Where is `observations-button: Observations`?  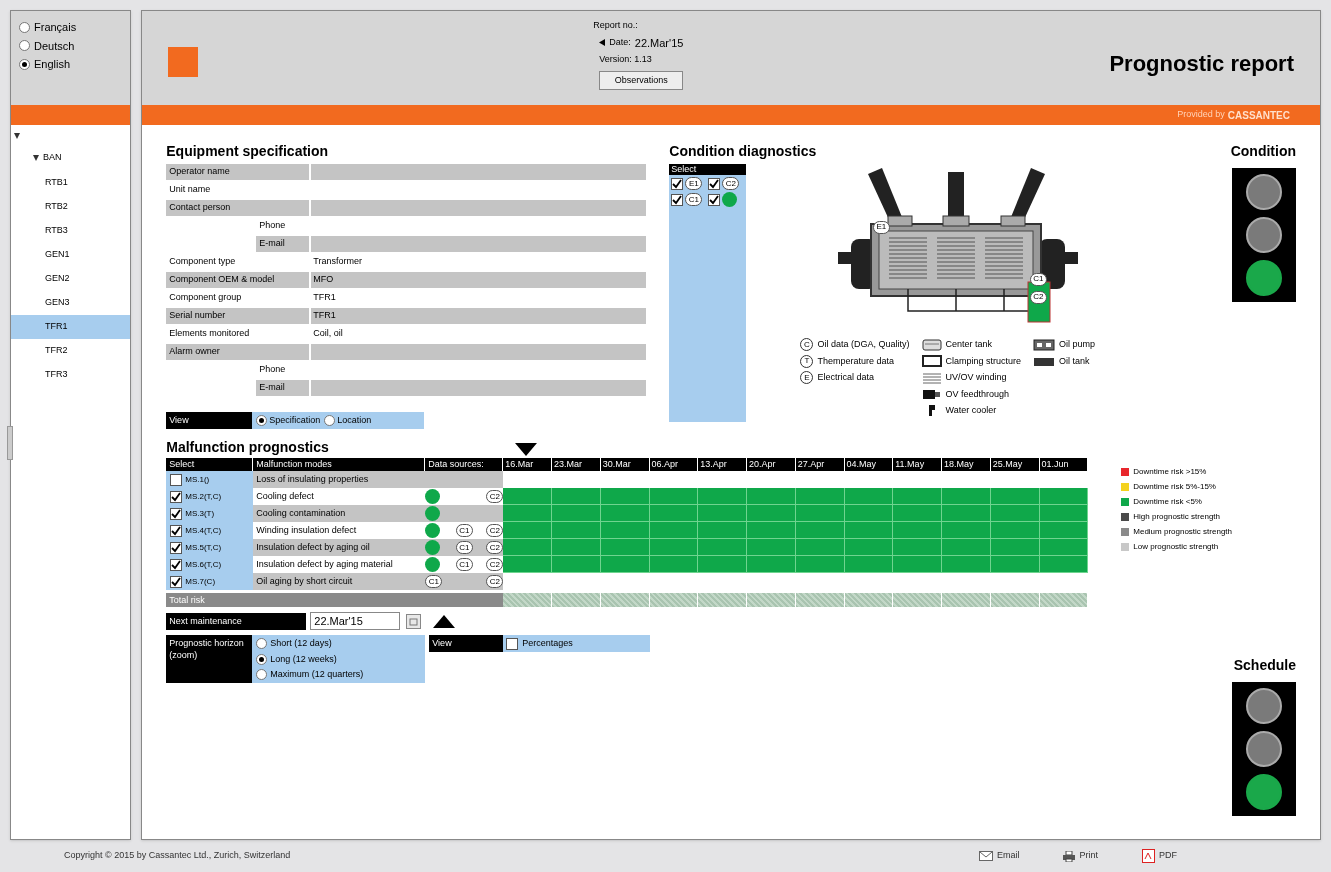 observations-button: Observations is located at coordinates (641, 80).